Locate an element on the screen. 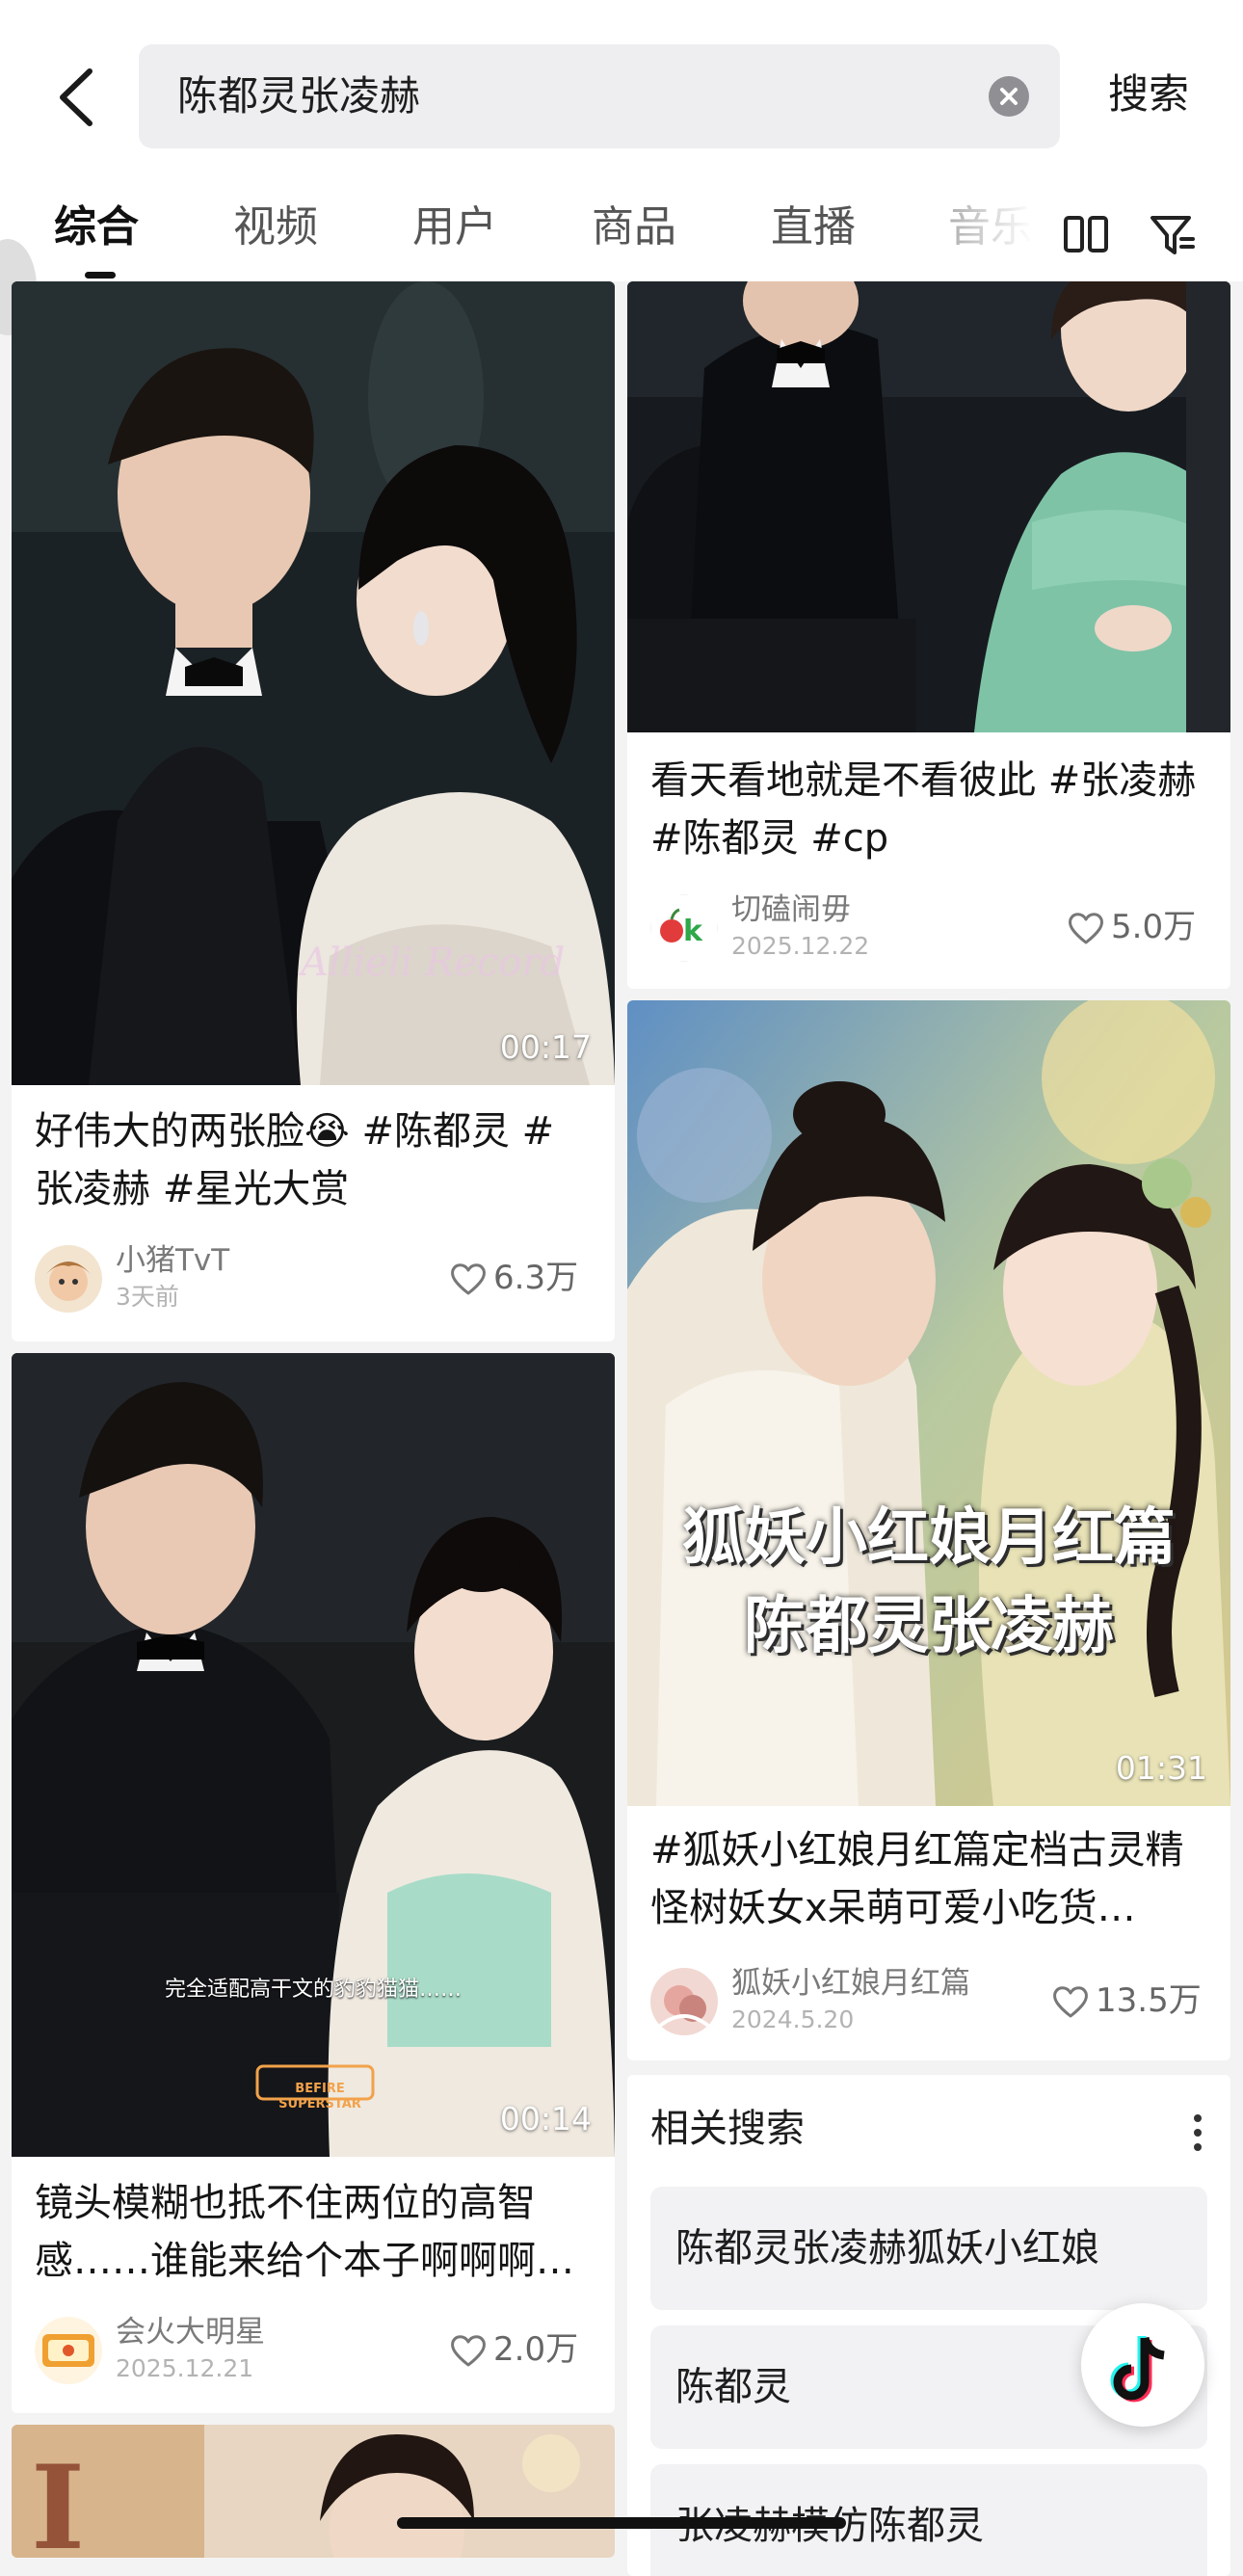  clear-icon is located at coordinates (1009, 96).